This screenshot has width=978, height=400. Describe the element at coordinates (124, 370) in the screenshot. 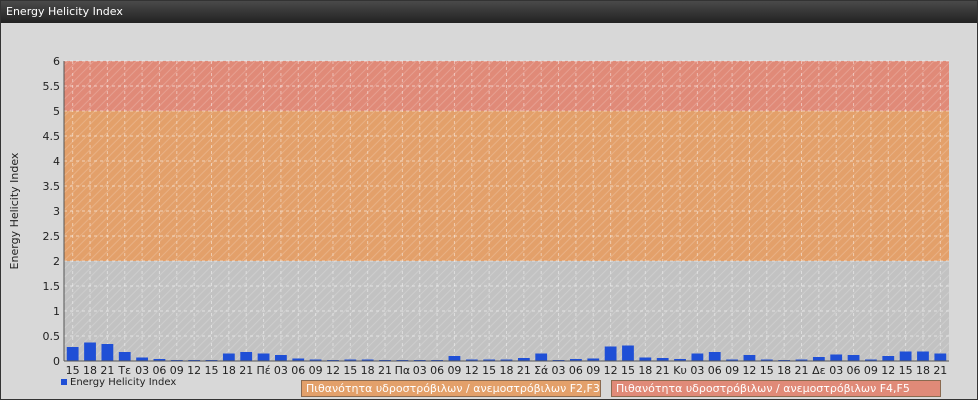

I see `x-tick-label: Τε` at that location.